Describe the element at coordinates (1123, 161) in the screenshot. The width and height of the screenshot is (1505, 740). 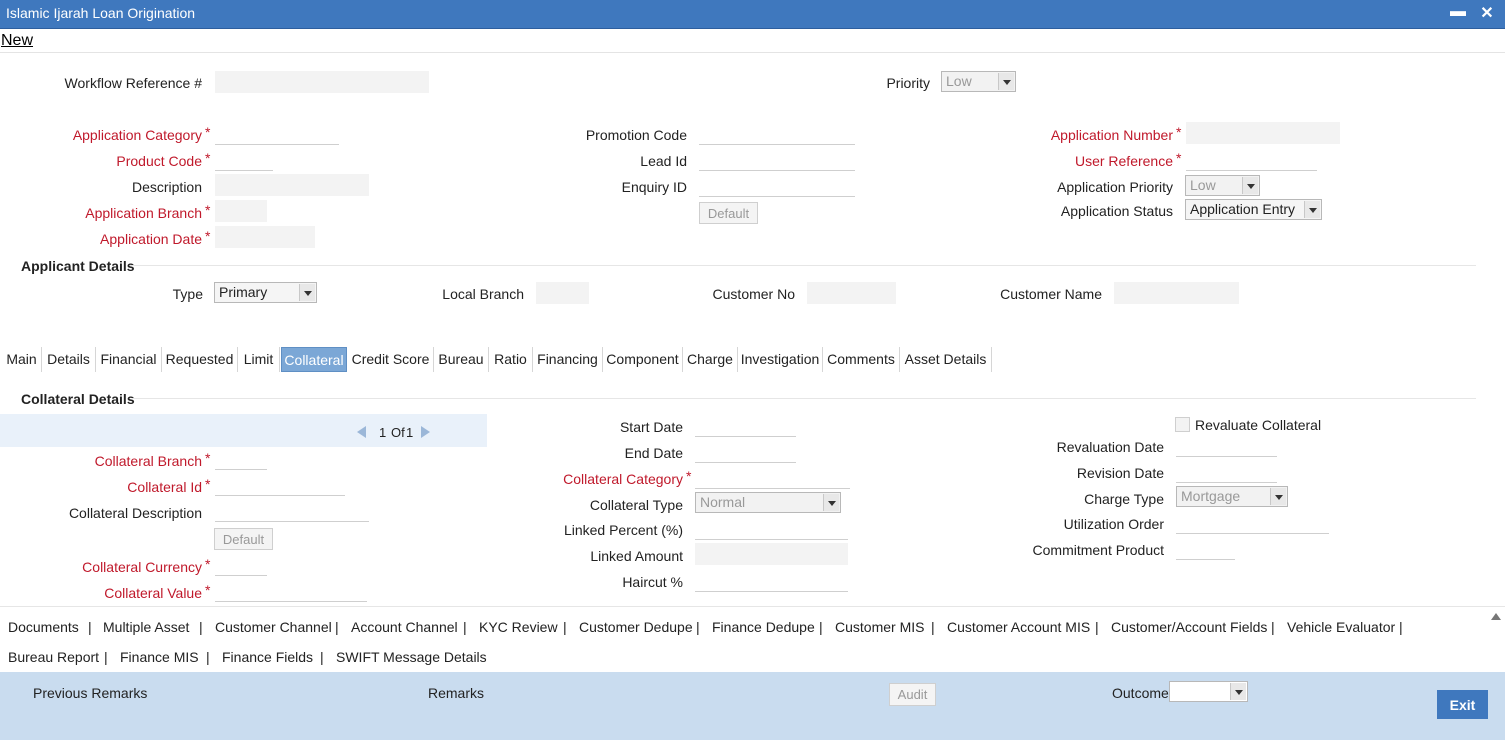
I see `user-ref-label: User Reference` at that location.